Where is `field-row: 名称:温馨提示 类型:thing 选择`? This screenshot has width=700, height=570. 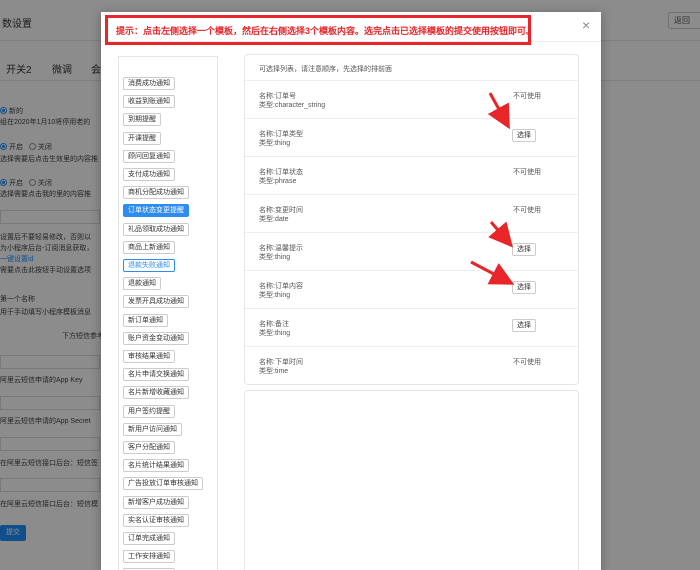
field-row: 名称:温馨提示 类型:thing 选择 is located at coordinates (411, 252).